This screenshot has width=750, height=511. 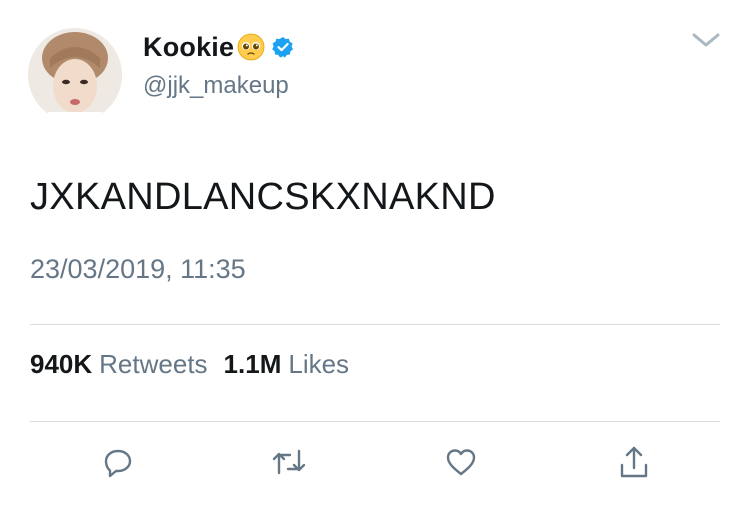 I want to click on user-handle: @jjk_makeup, so click(x=216, y=86).